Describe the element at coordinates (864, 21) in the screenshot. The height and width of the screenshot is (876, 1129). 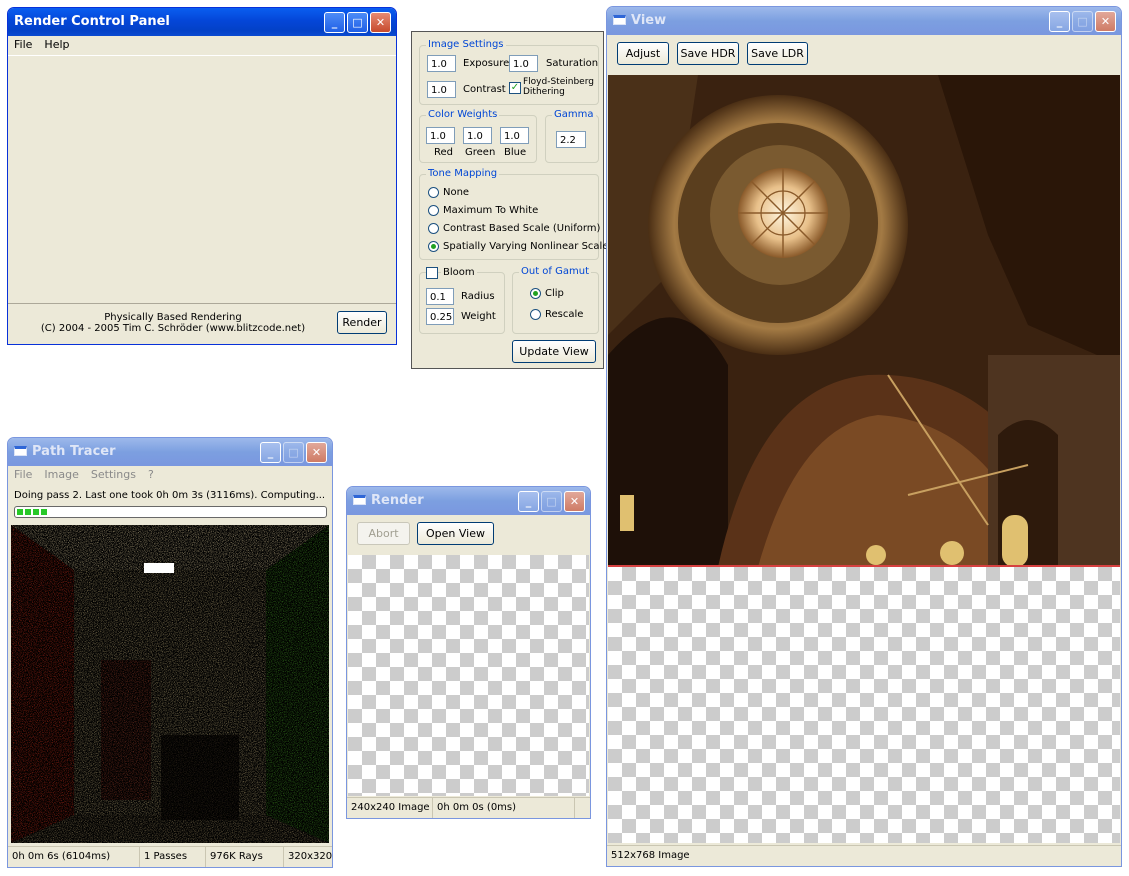
I see `view-titlebar: View _ □ ✕` at that location.